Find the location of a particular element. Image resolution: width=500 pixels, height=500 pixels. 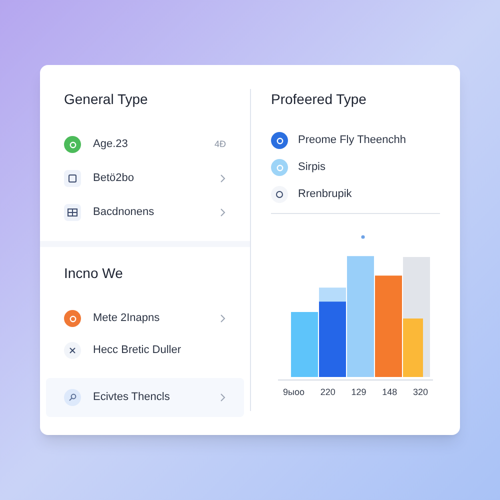

cross-icon is located at coordinates (72, 350).